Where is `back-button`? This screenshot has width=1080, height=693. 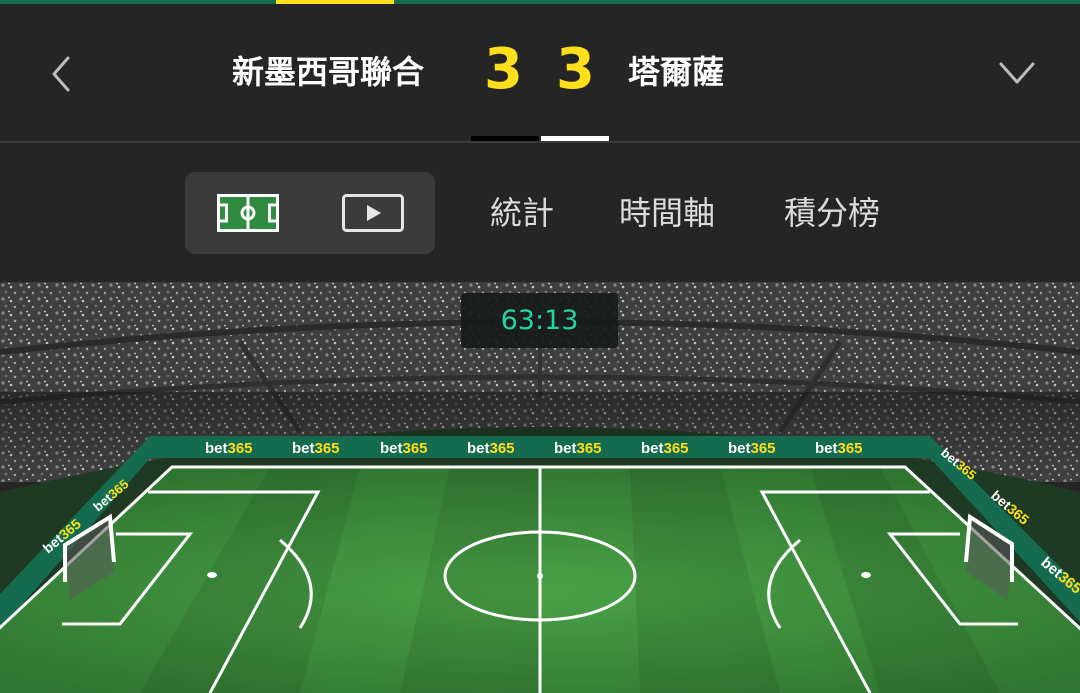
back-button is located at coordinates (62, 74).